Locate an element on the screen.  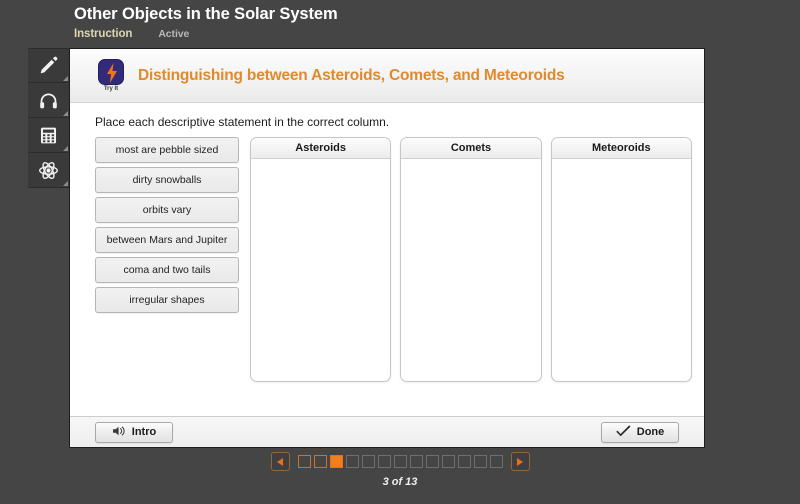
pagination-controls is located at coordinates (400, 461).